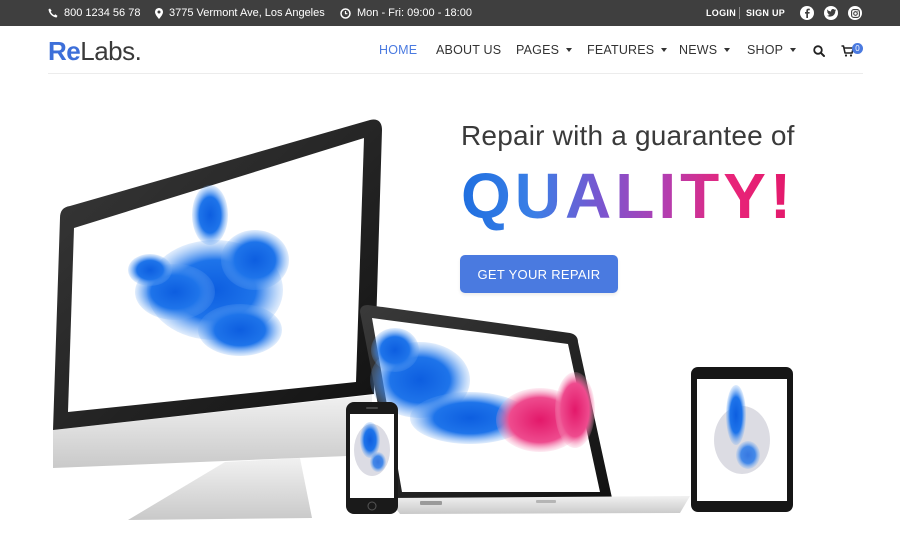  I want to click on phone-contact: 800 1234 56 78, so click(94, 13).